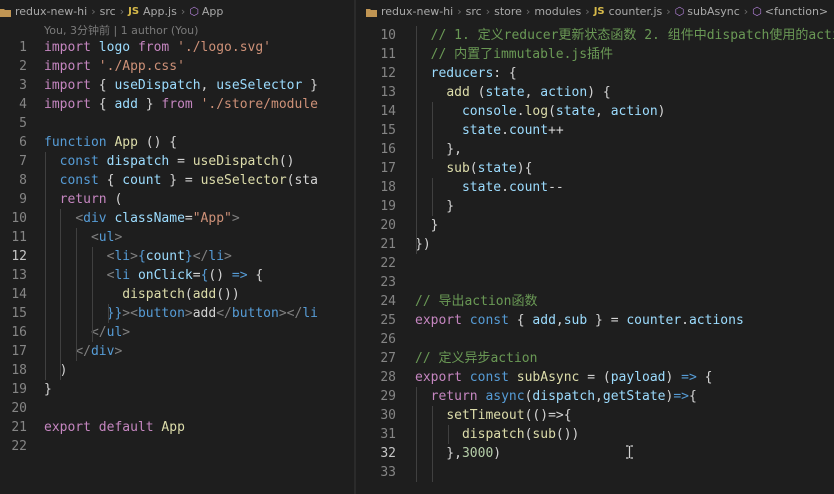 The image size is (834, 494). Describe the element at coordinates (376, 339) in the screenshot. I see `line-number: 26` at that location.